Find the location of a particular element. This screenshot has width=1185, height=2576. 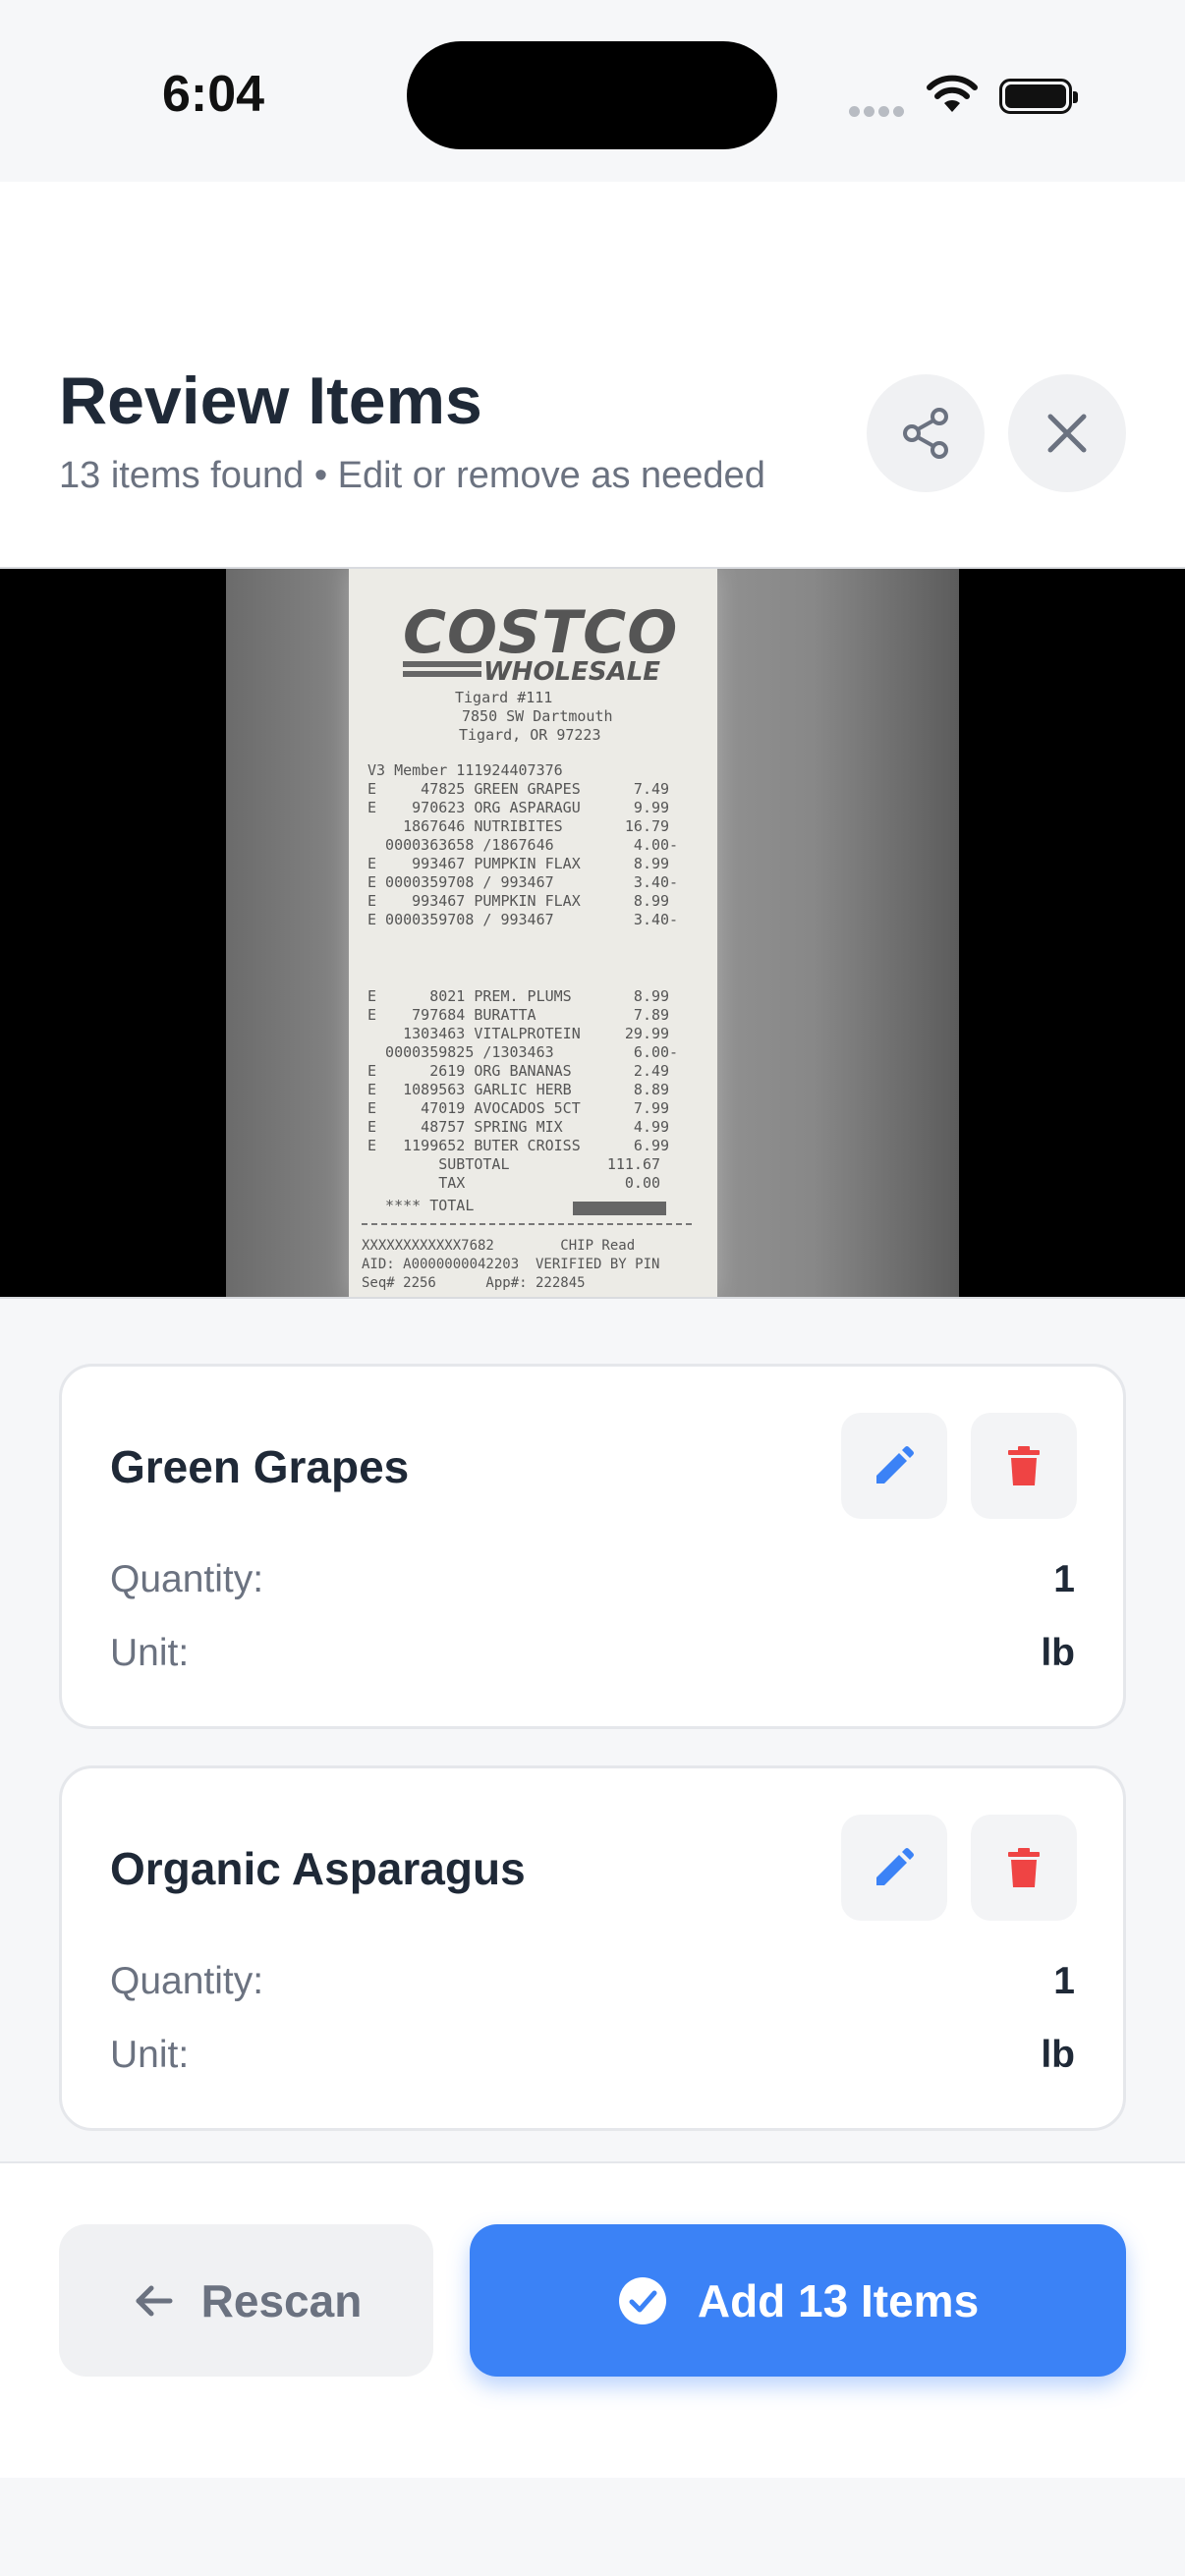

check-circle-icon is located at coordinates (642, 2300).